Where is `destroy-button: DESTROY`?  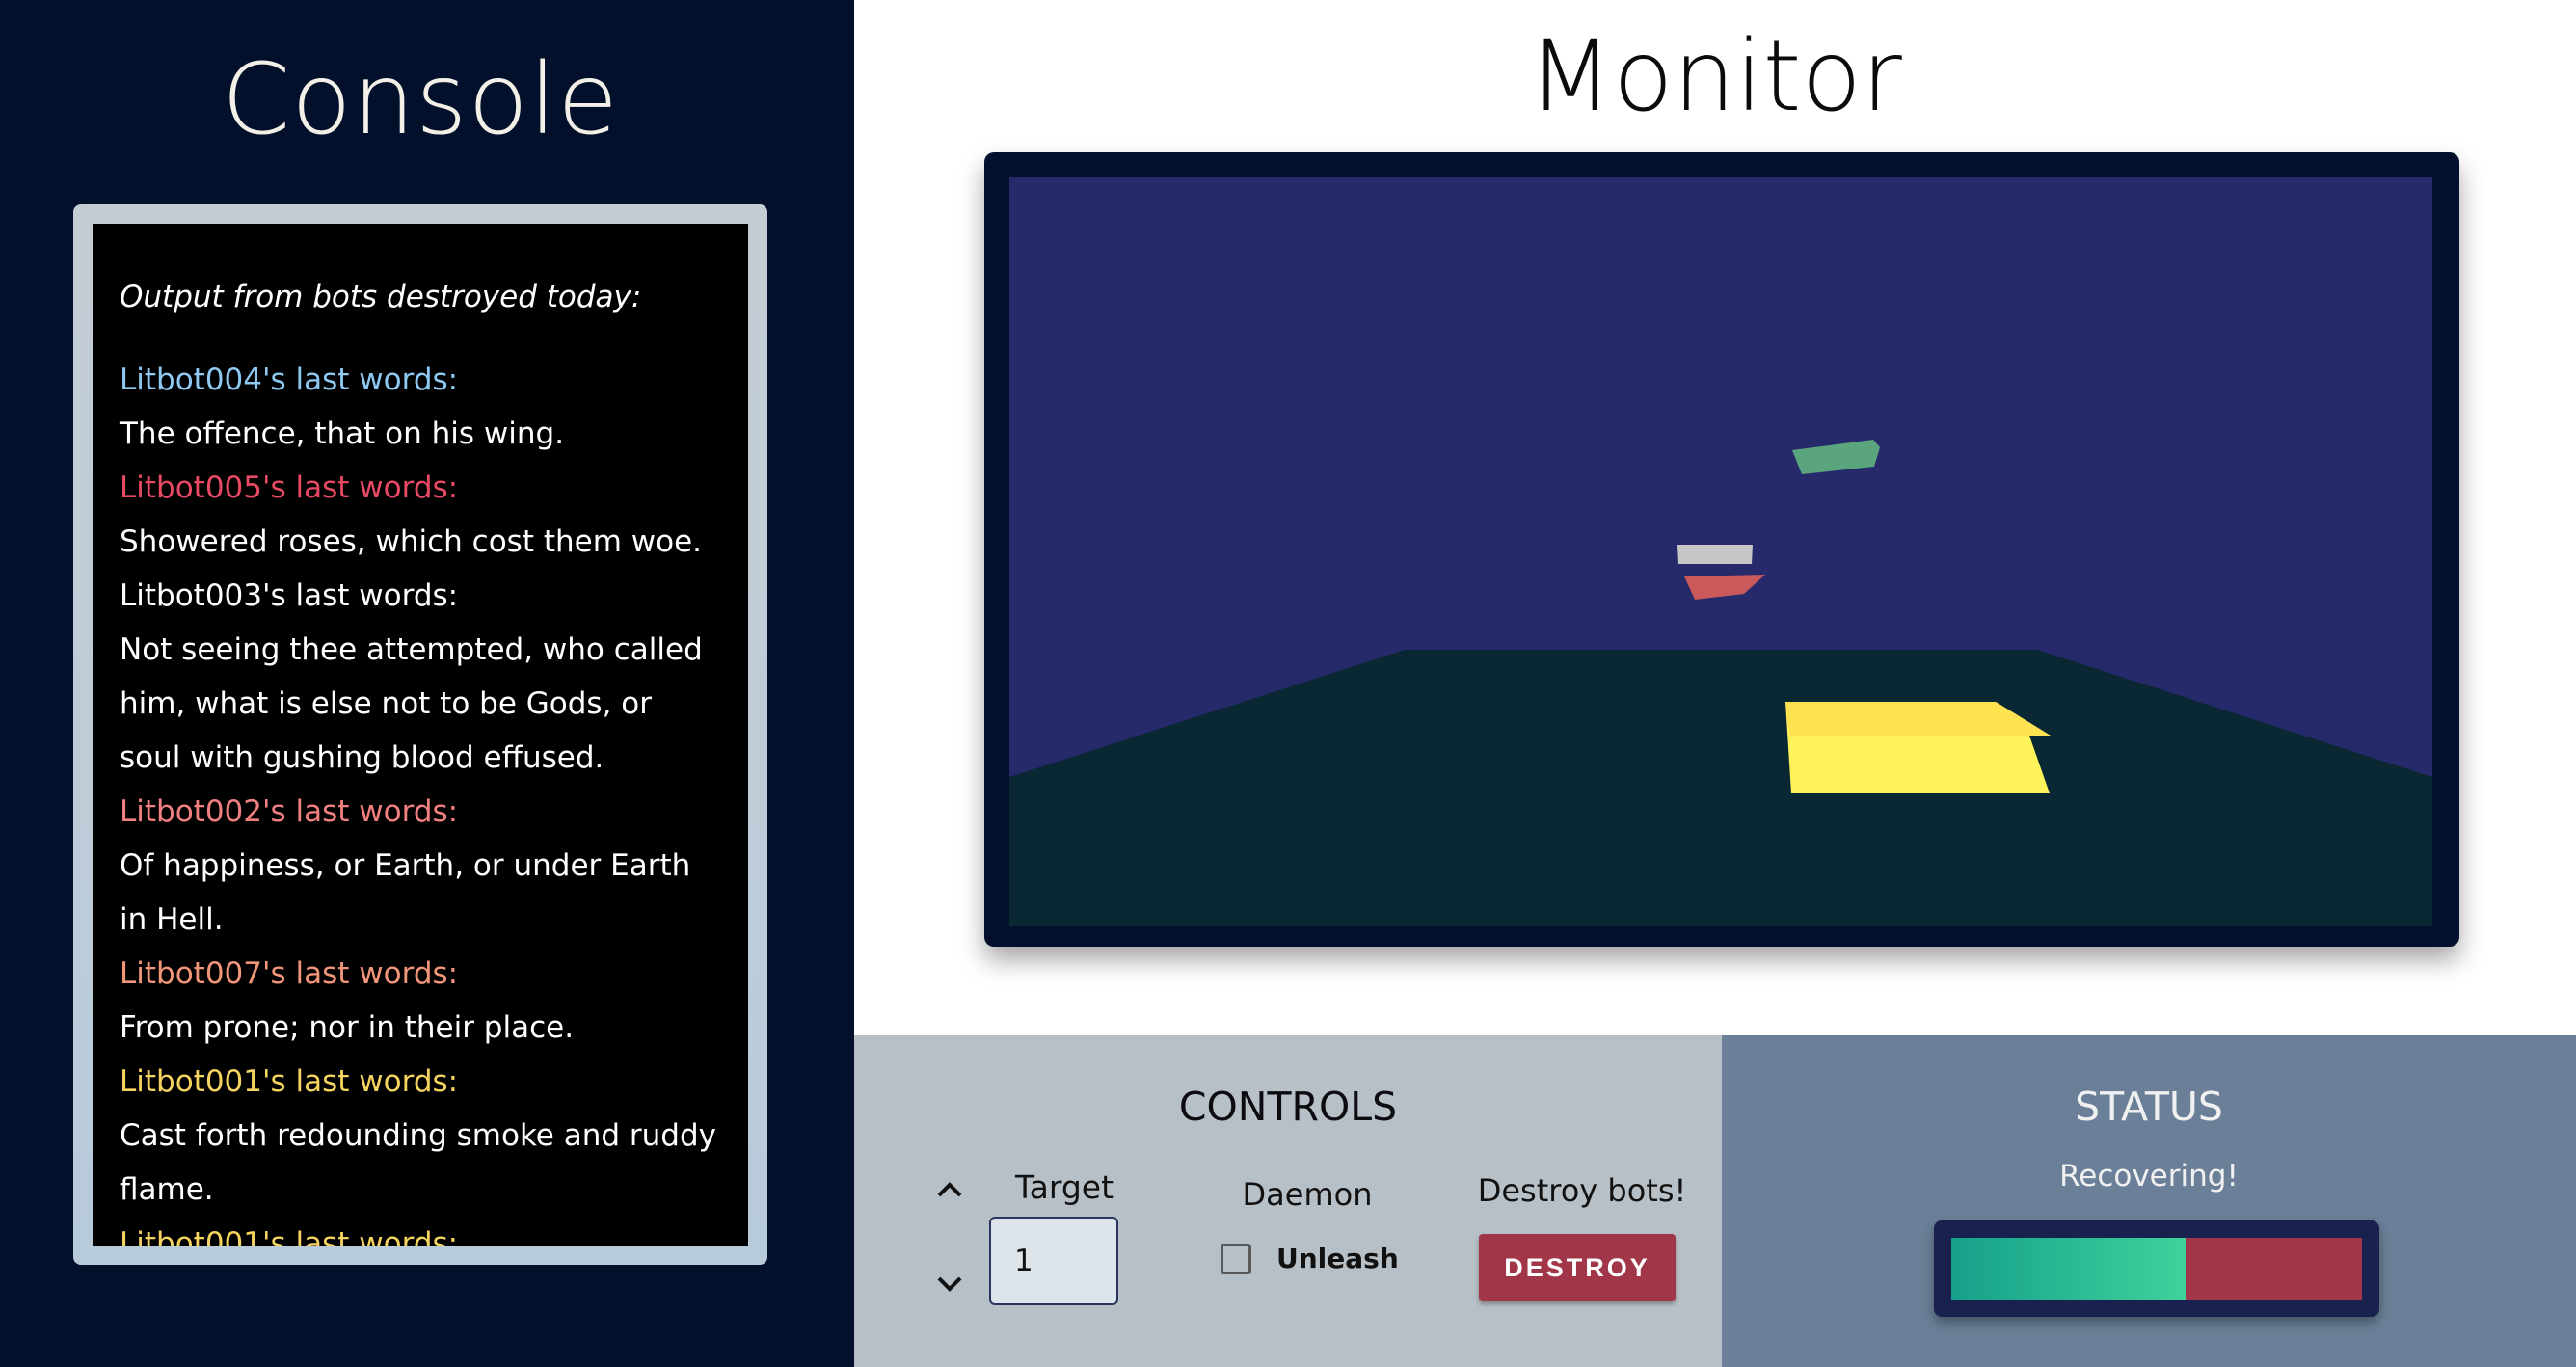 destroy-button: DESTROY is located at coordinates (1577, 1267).